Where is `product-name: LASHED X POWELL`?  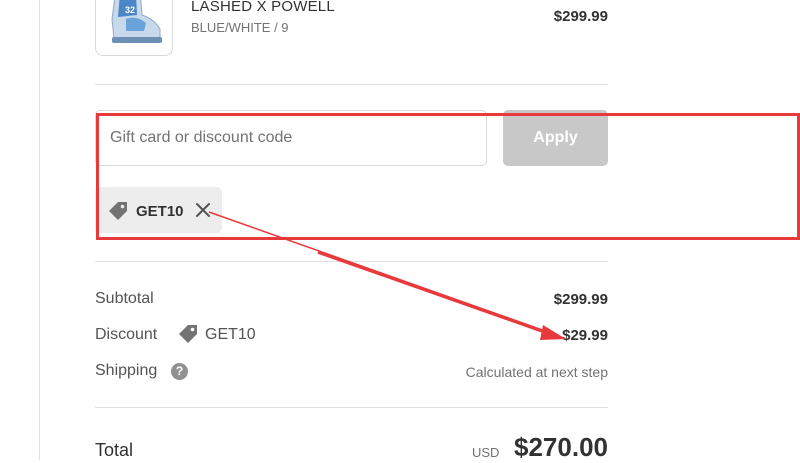
product-name: LASHED X POWELL is located at coordinates (263, 7).